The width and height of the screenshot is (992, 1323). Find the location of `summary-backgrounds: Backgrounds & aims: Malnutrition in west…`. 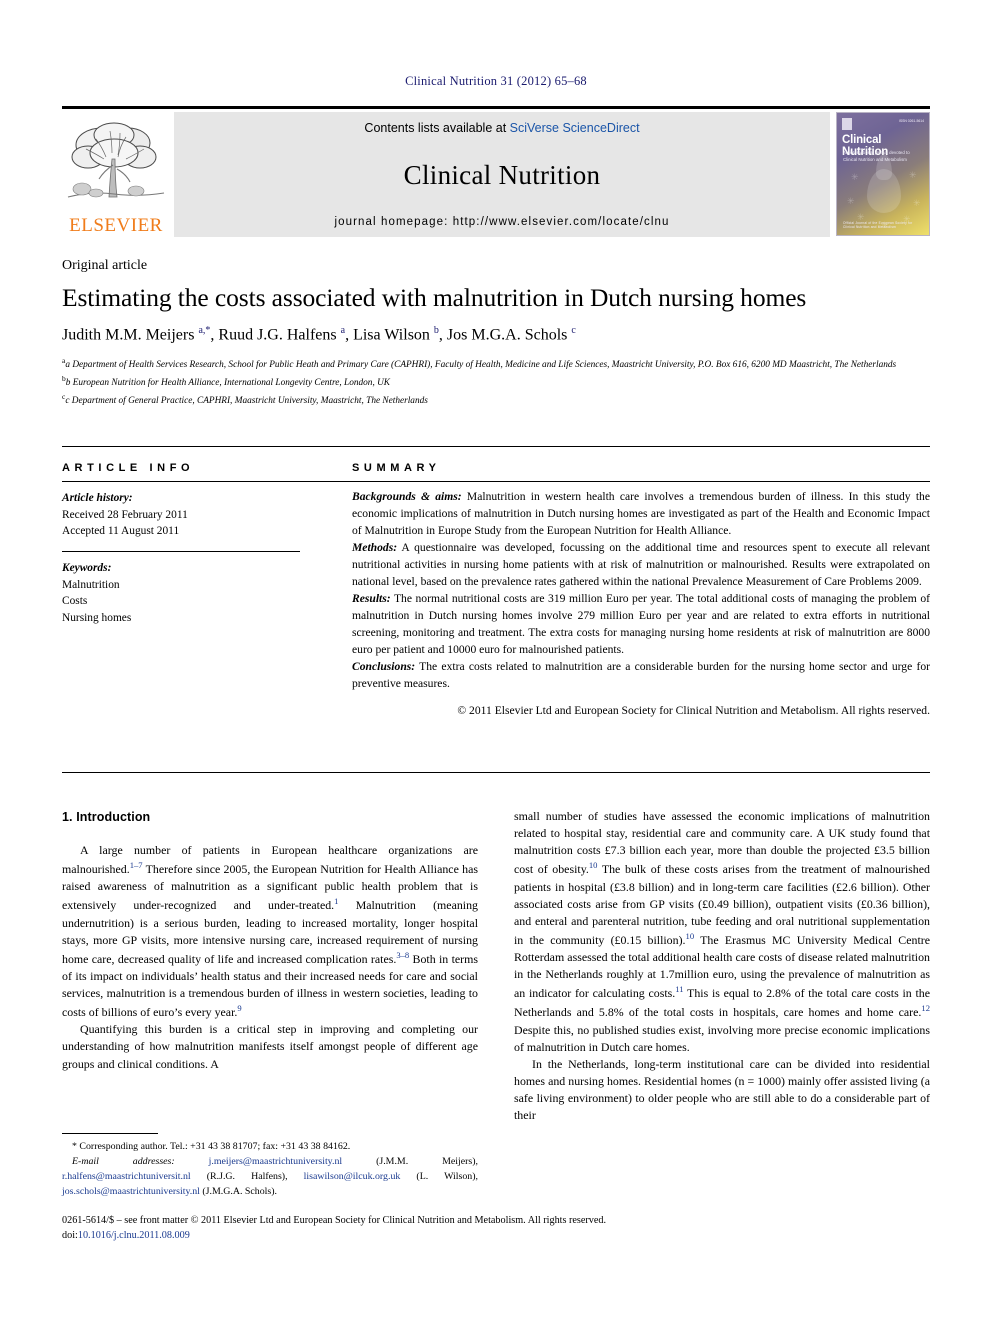

summary-backgrounds: Backgrounds & aims: Malnutrition in west… is located at coordinates (641, 514).